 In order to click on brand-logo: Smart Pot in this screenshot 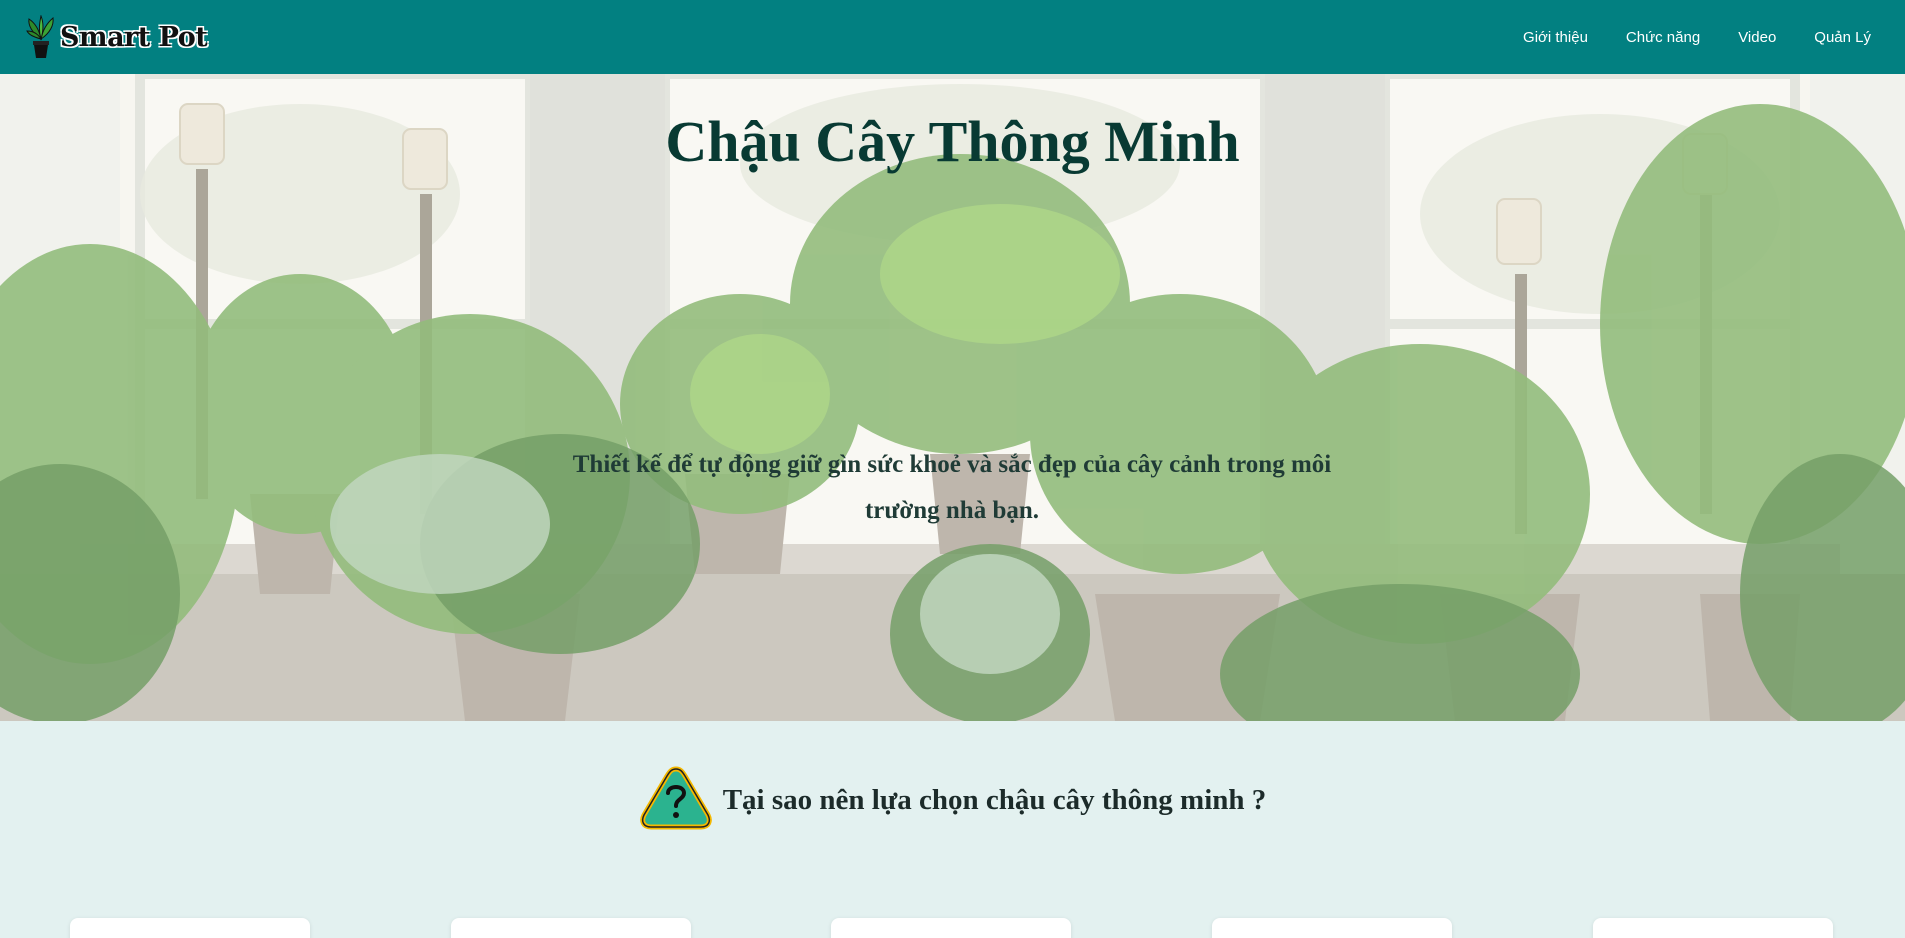, I will do `click(117, 36)`.